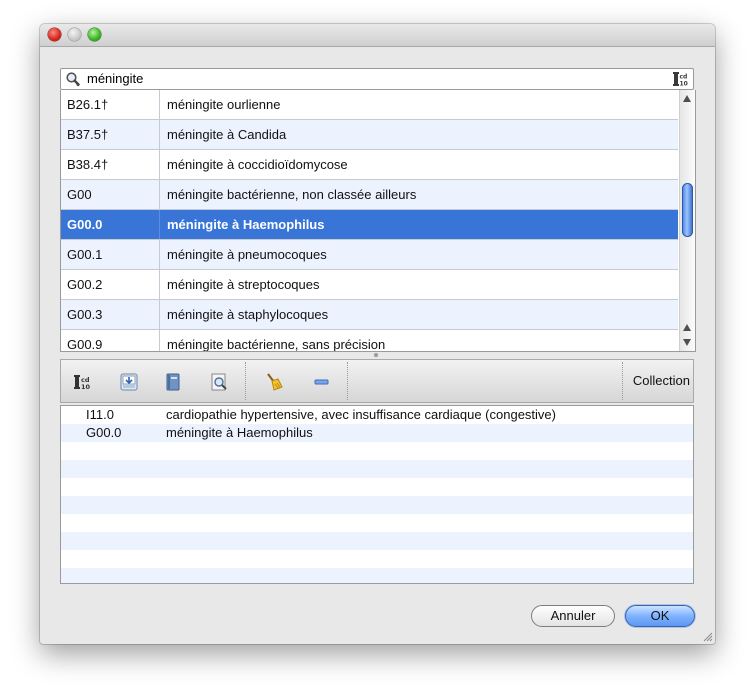 Image resolution: width=755 pixels, height=700 pixels. What do you see at coordinates (367, 78) in the screenshot?
I see `search-input` at bounding box center [367, 78].